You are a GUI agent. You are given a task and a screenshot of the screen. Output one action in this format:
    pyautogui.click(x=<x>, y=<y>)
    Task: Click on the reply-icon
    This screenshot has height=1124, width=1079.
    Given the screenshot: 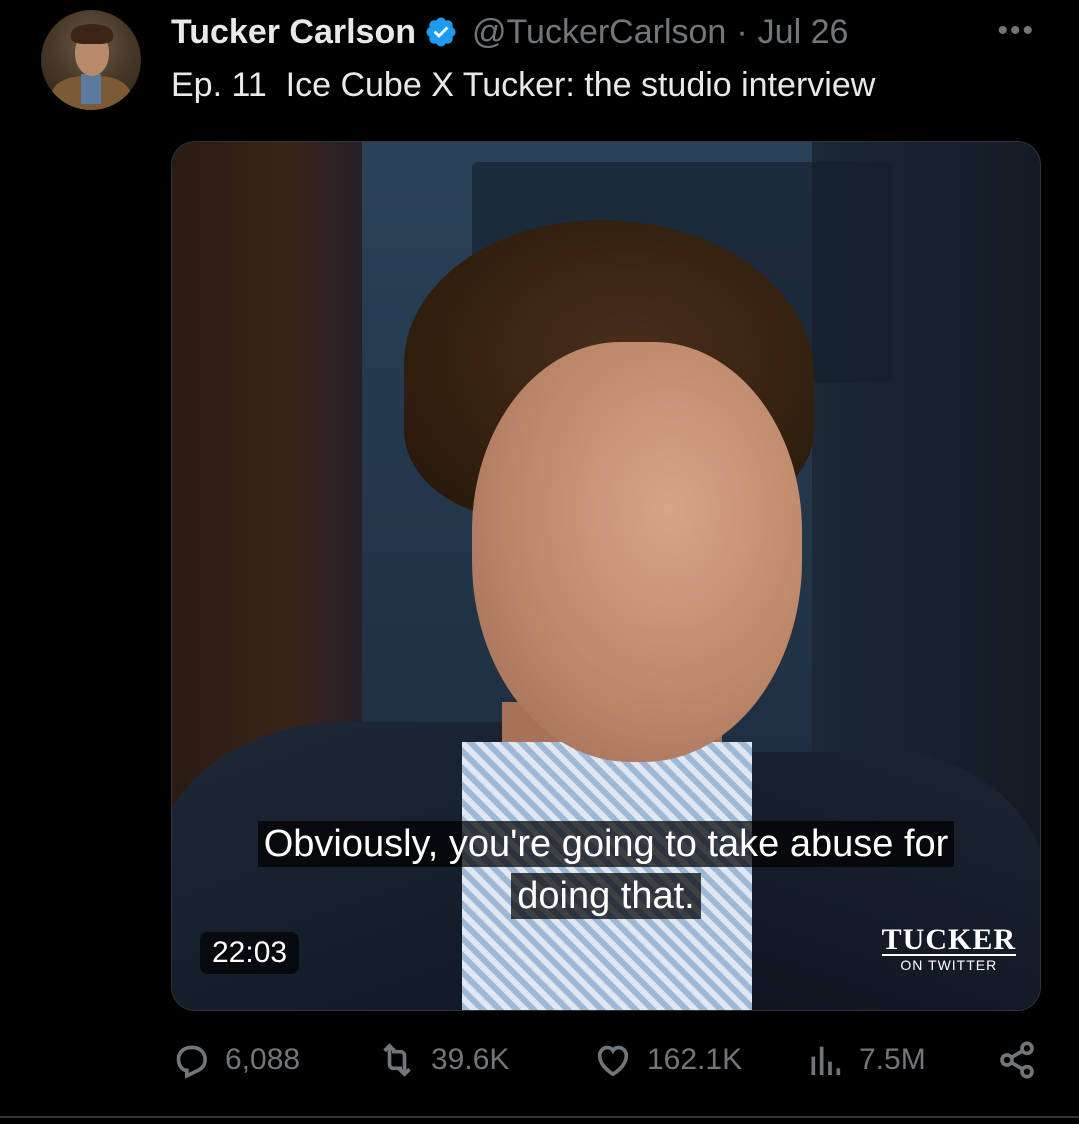 What is the action you would take?
    pyautogui.click(x=192, y=1062)
    